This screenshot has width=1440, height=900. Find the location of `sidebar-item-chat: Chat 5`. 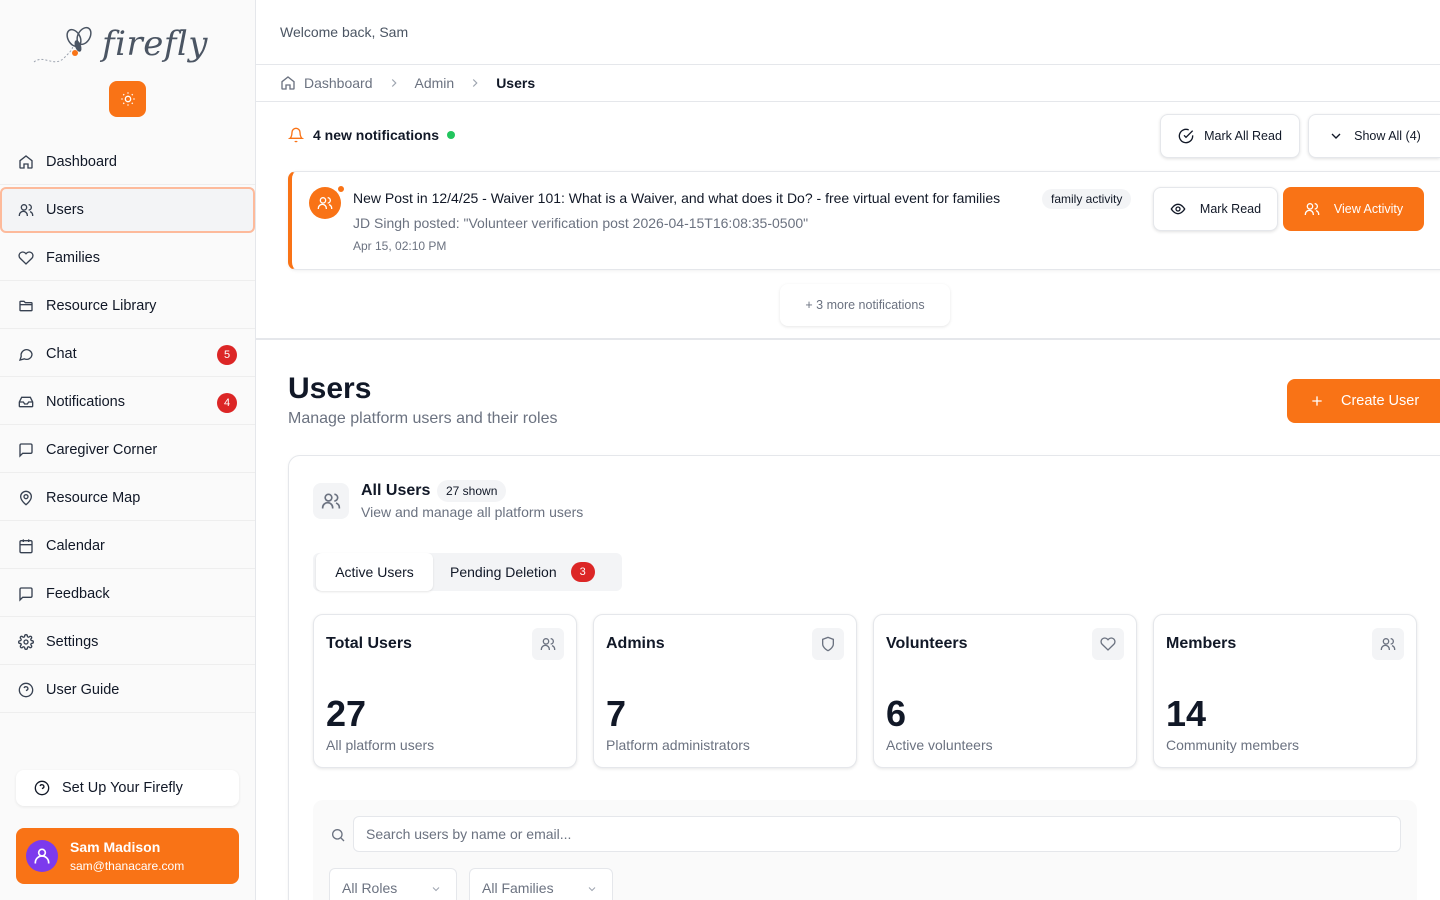

sidebar-item-chat: Chat 5 is located at coordinates (127, 354).